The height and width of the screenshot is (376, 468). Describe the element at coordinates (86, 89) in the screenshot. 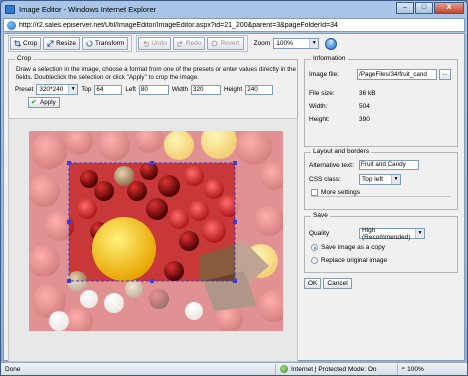

I see `top-label: Top` at that location.